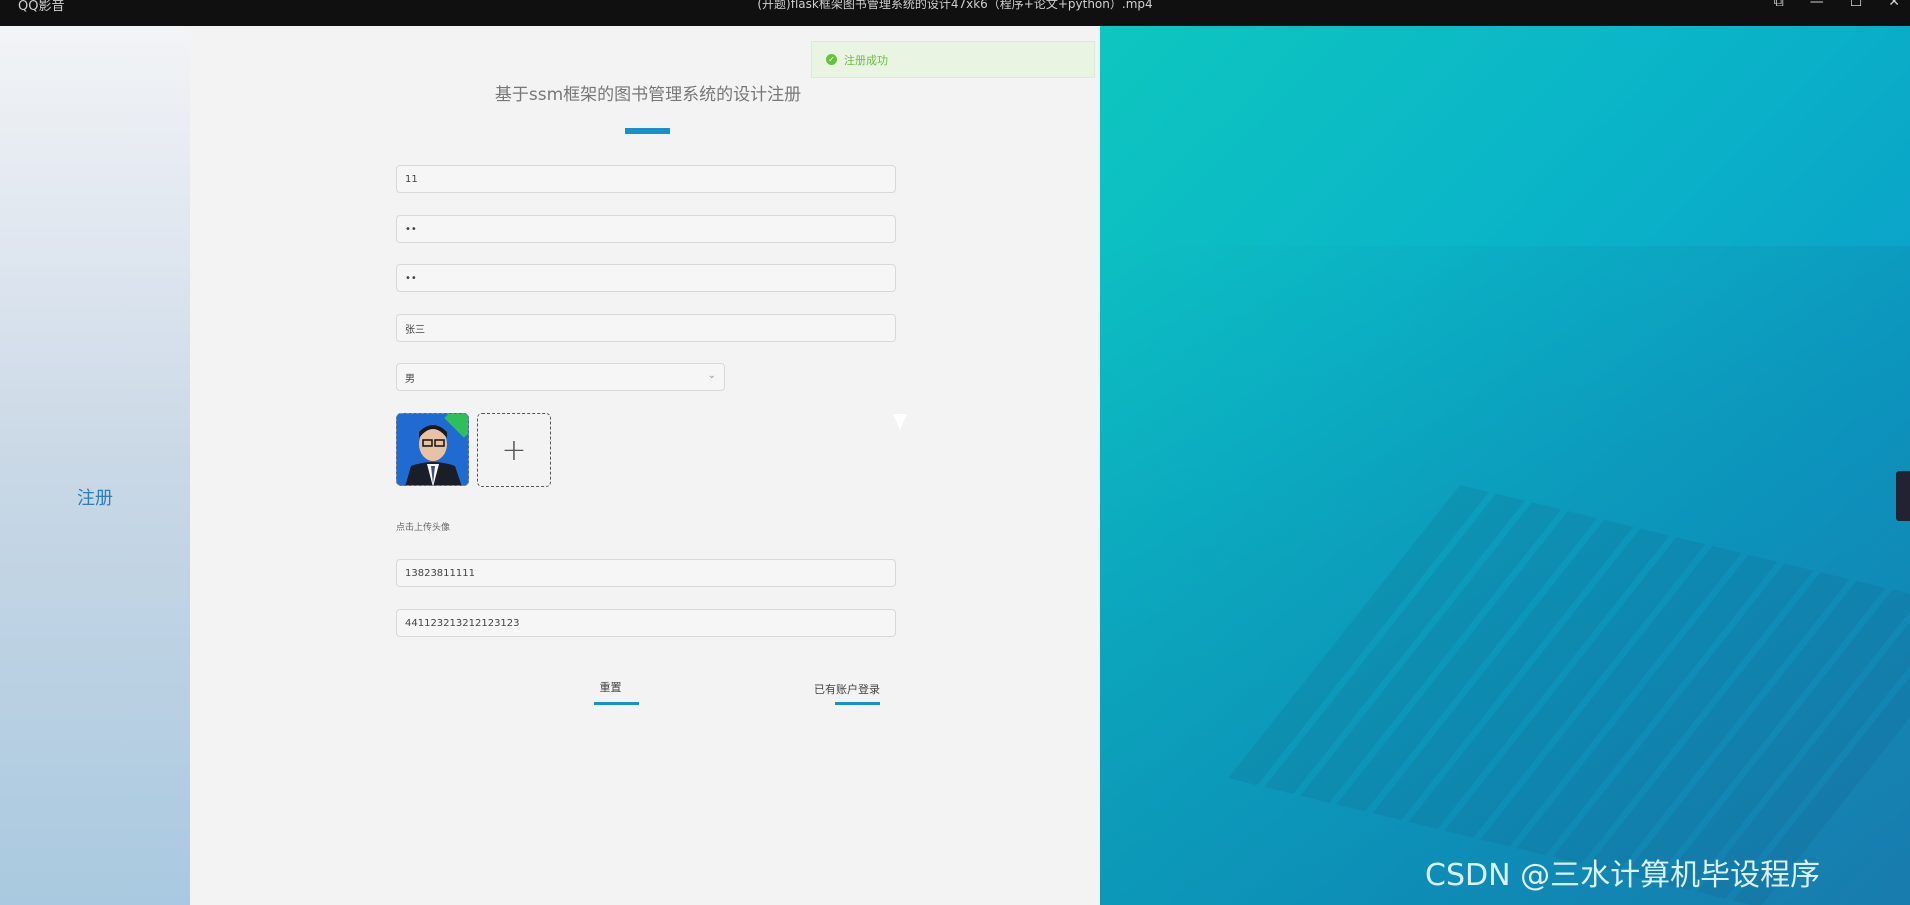 This screenshot has width=1910, height=905. What do you see at coordinates (646, 229) in the screenshot?
I see `password-input: ••` at bounding box center [646, 229].